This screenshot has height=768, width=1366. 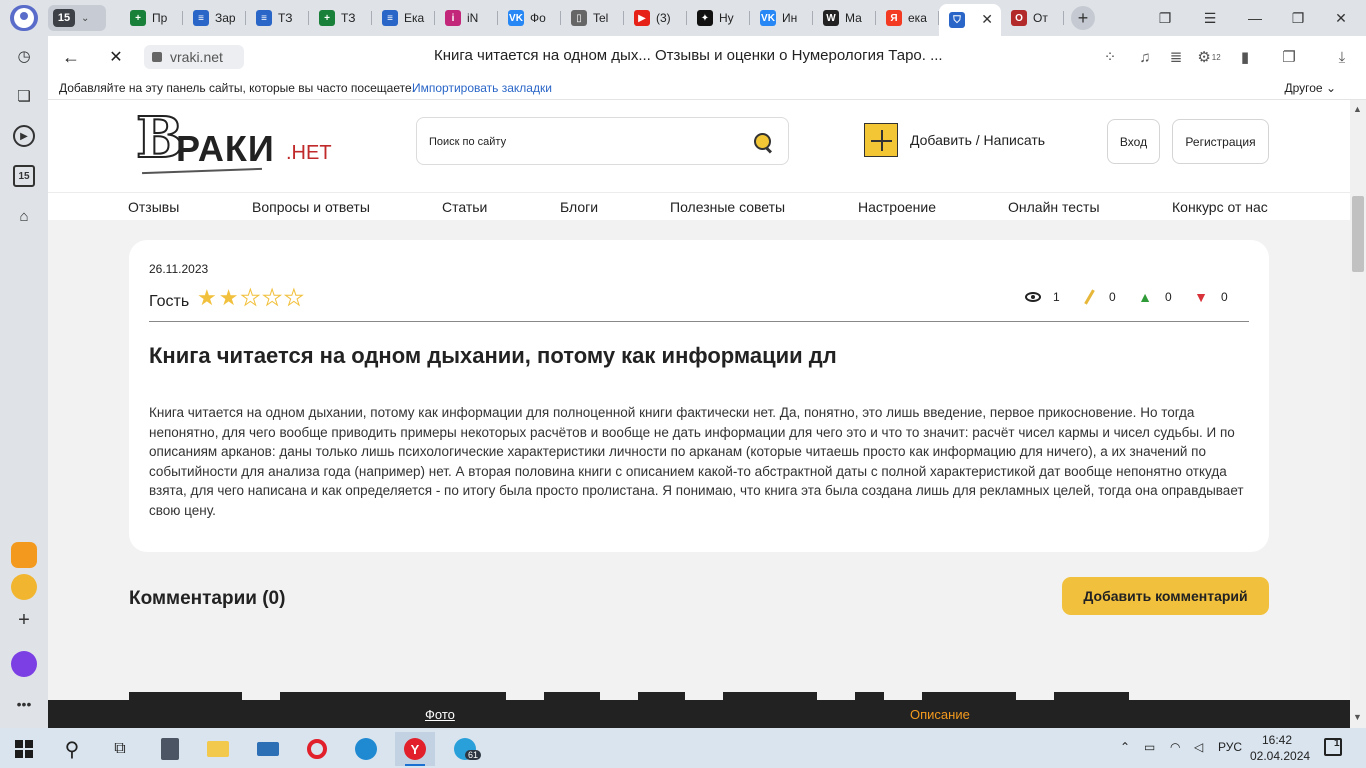 What do you see at coordinates (844, 18) in the screenshot?
I see `browser-tab: W Ма` at bounding box center [844, 18].